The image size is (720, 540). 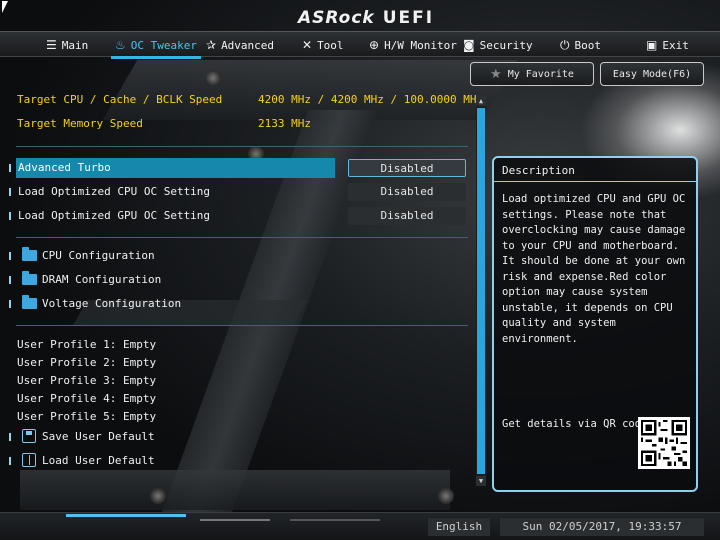 What do you see at coordinates (602, 527) in the screenshot?
I see `datetime-display: Sun 02/05/2017, 19:33:57` at bounding box center [602, 527].